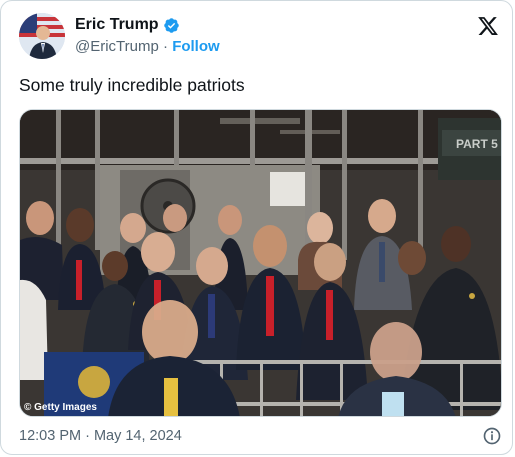 The width and height of the screenshot is (515, 457). Describe the element at coordinates (117, 46) in the screenshot. I see `author-handle: @EricTrump` at that location.